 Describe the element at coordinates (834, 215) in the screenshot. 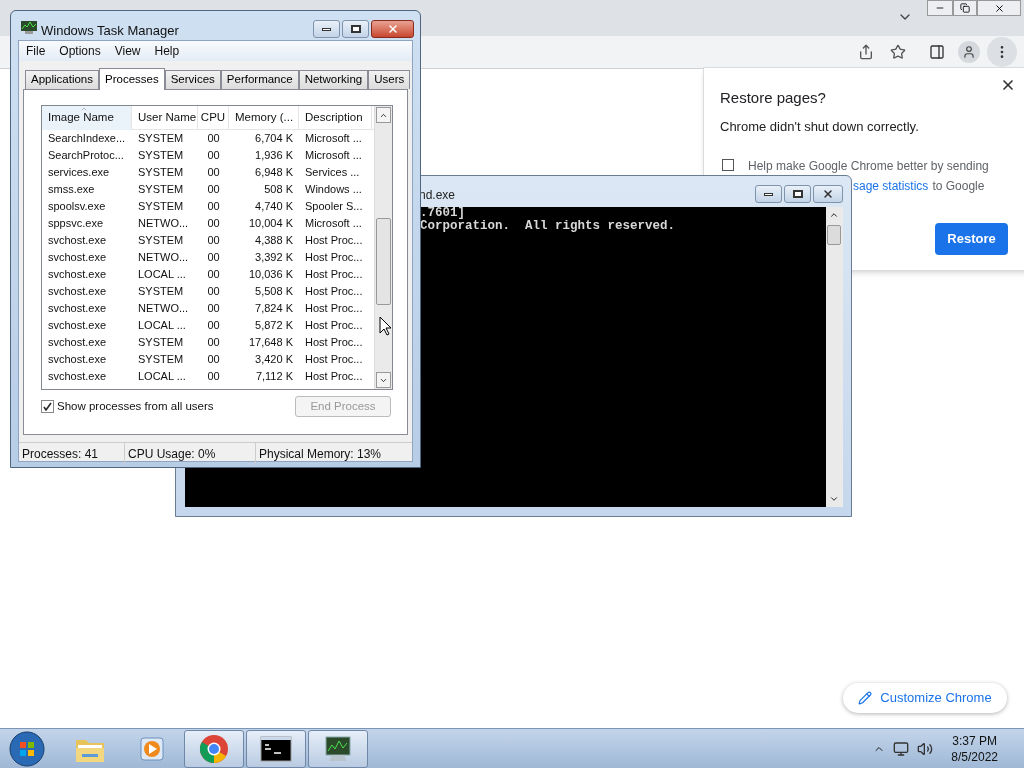

I see `scroll-up-icon` at that location.